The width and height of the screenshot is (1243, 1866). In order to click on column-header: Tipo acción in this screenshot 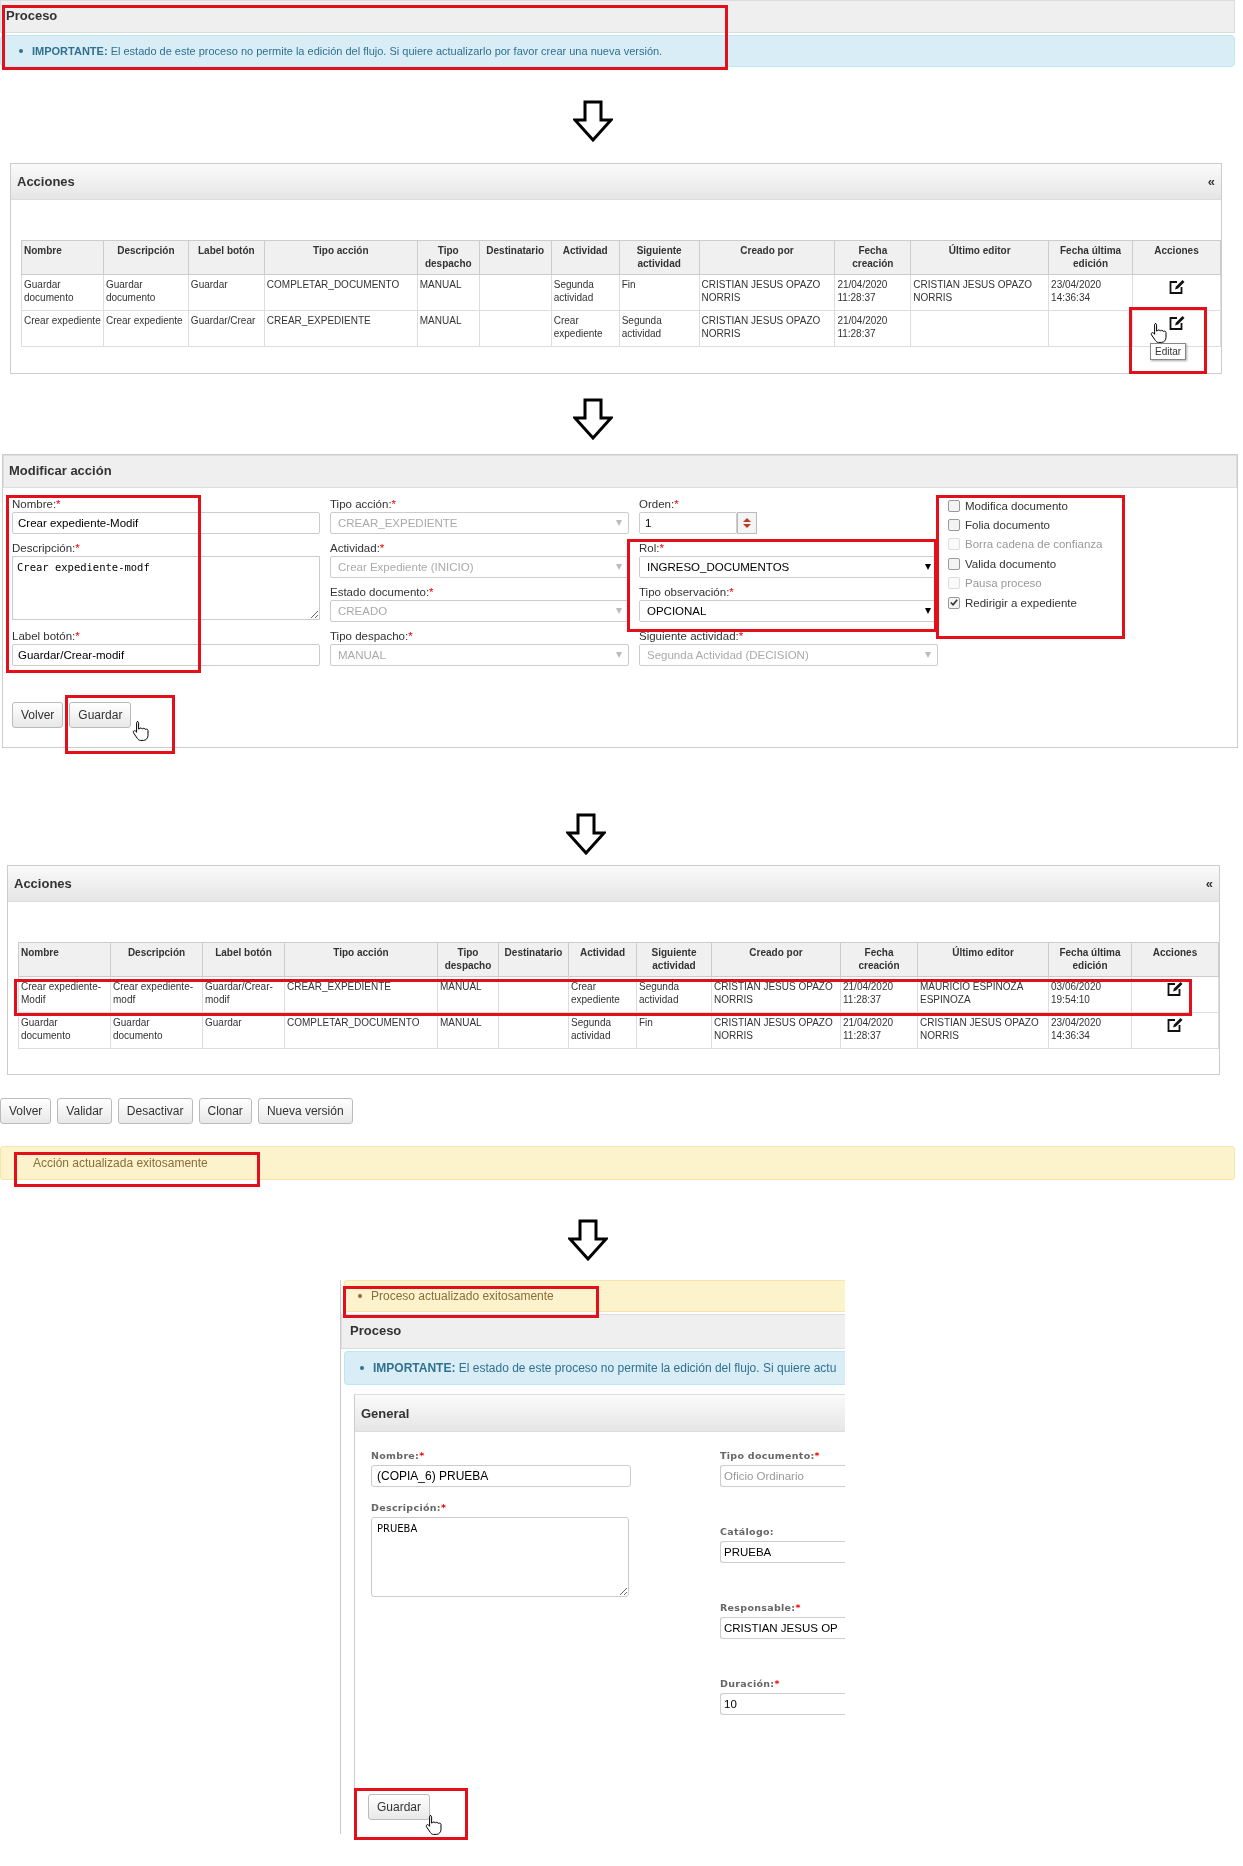, I will do `click(361, 959)`.